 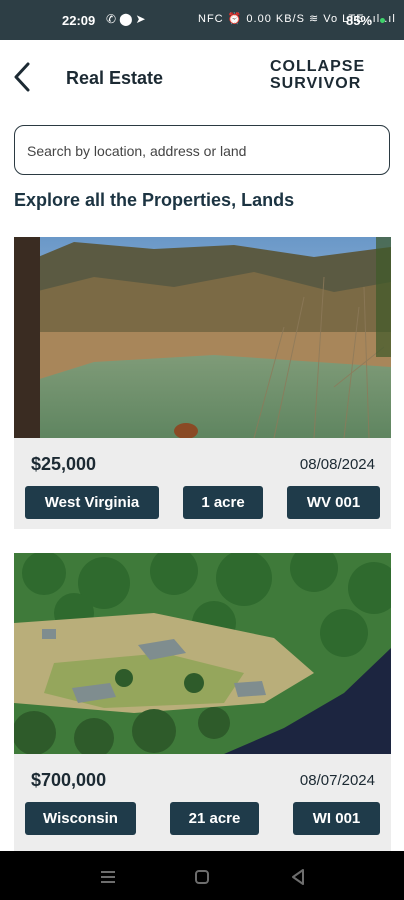 What do you see at coordinates (336, 818) in the screenshot?
I see `code-tag: WI 001` at bounding box center [336, 818].